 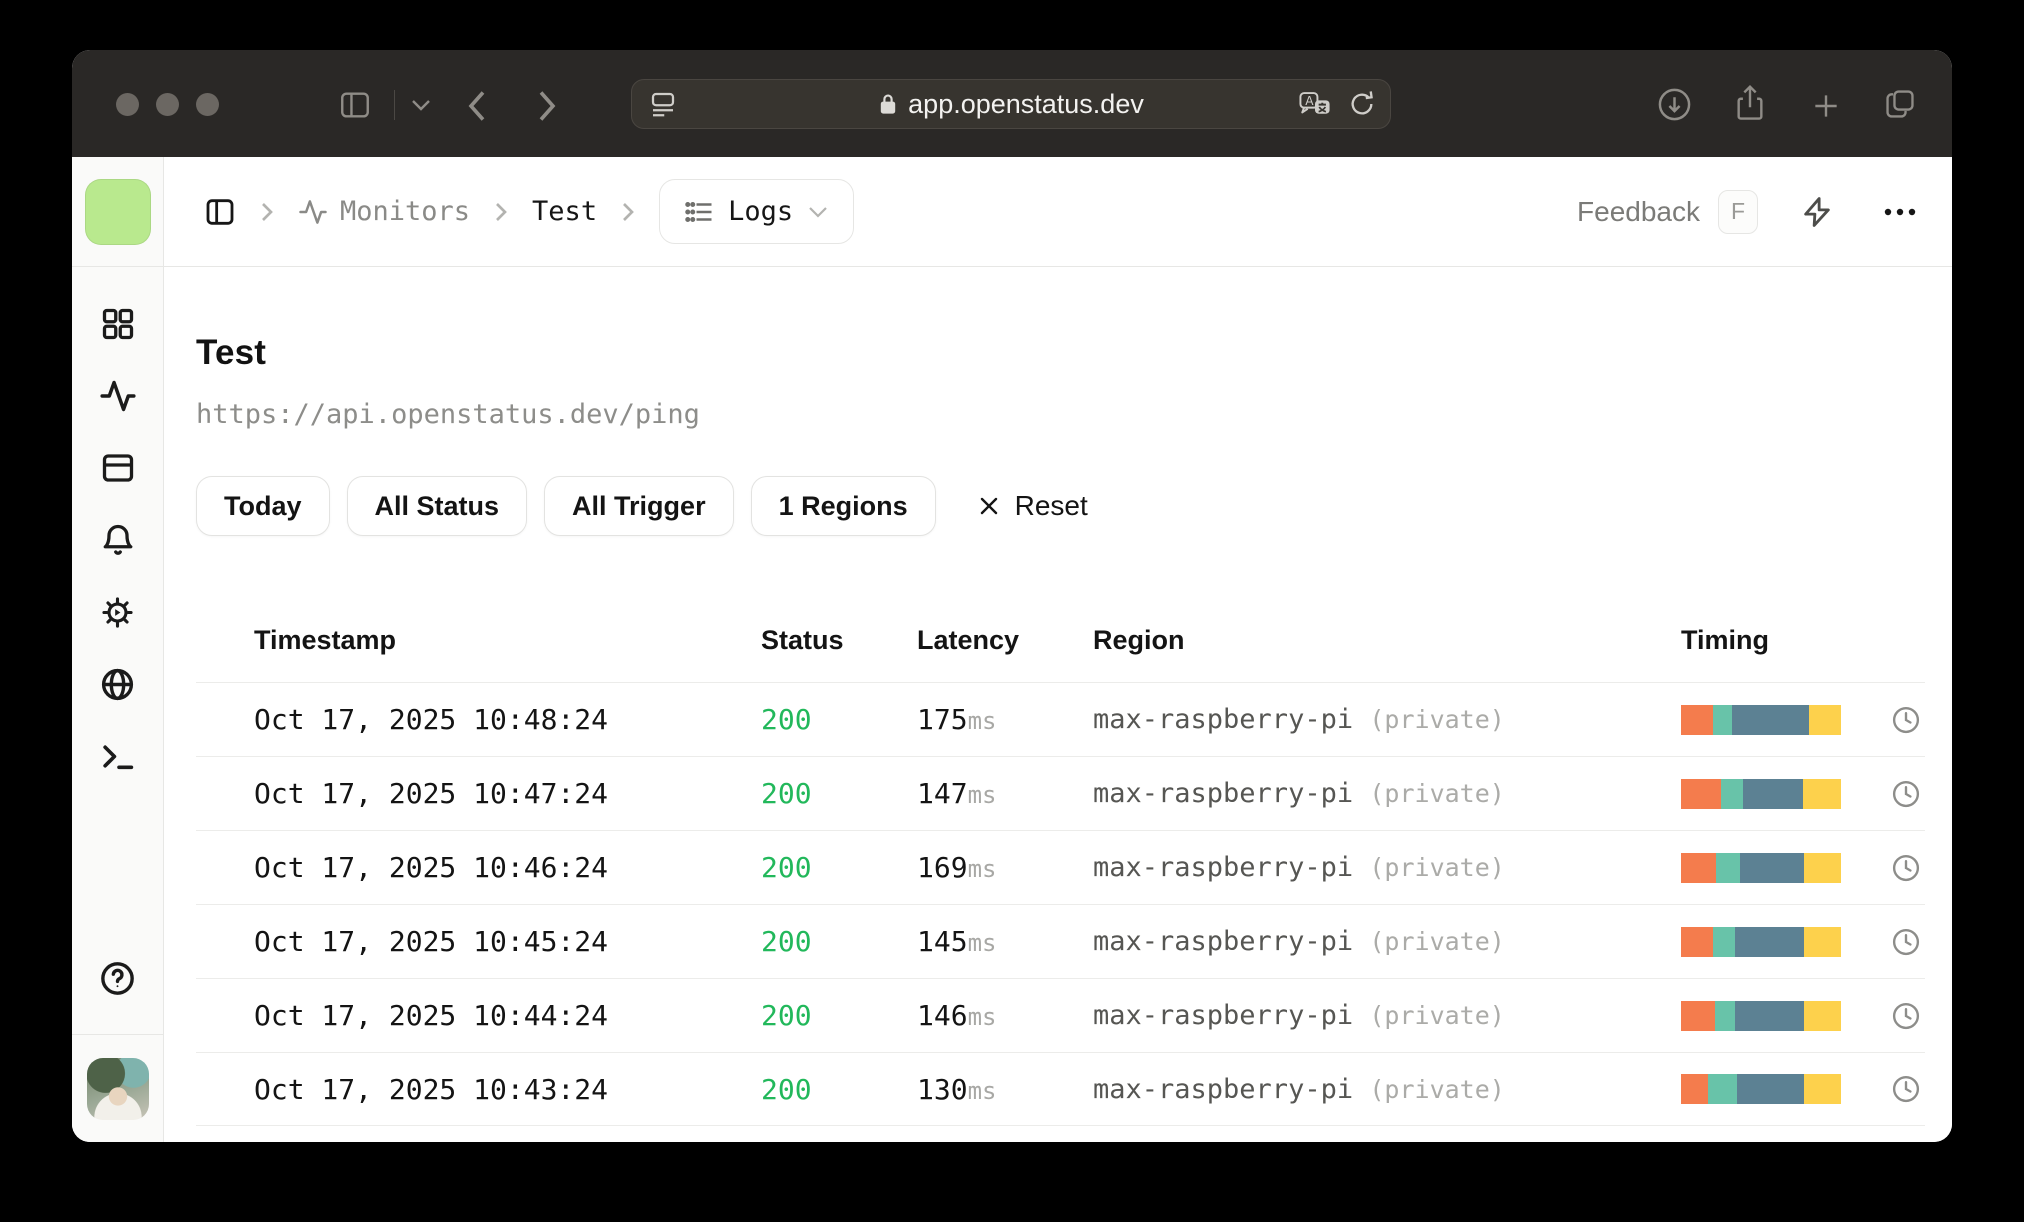 I want to click on titlebar-divider, so click(x=394, y=105).